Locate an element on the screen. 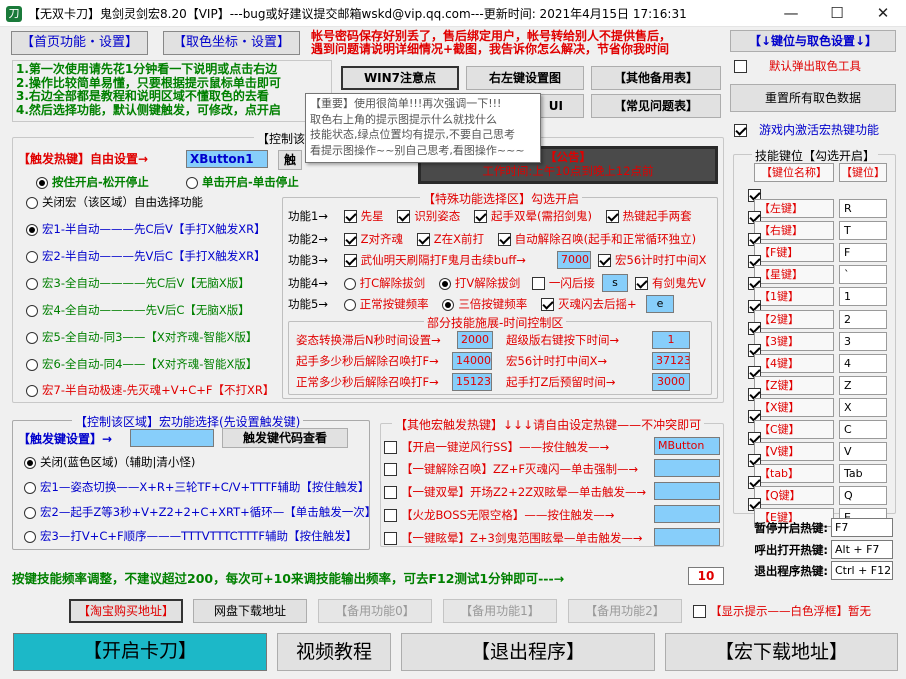  mouse-settings-button: 右左键设置图 is located at coordinates (525, 78).